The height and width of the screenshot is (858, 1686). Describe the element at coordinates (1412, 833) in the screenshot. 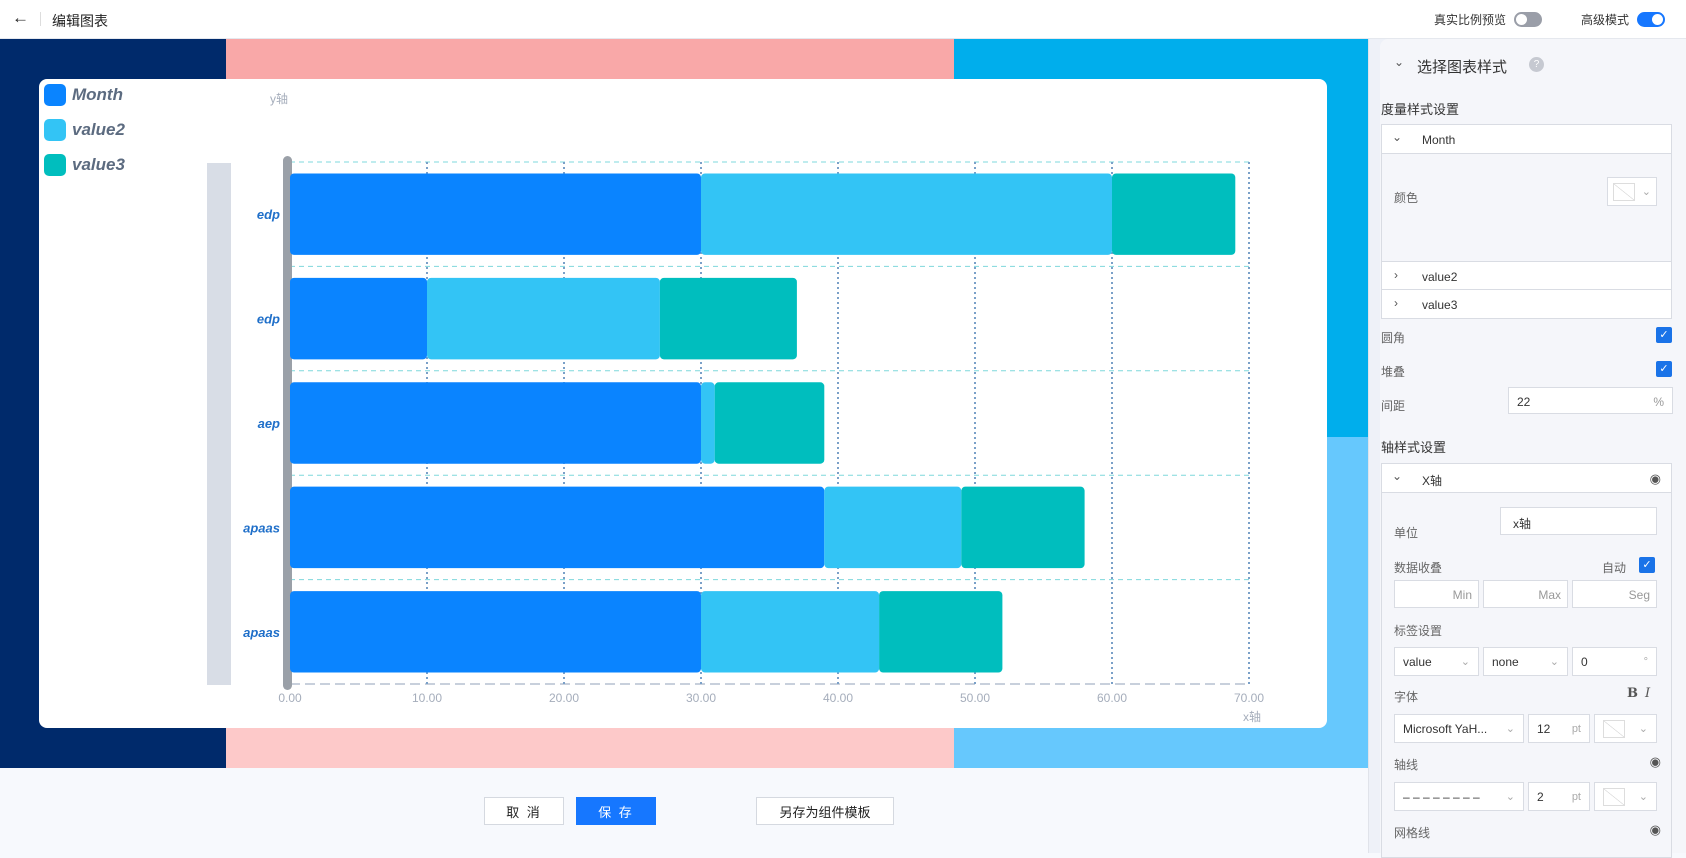

I see `grid-line-label: 网格线` at that location.